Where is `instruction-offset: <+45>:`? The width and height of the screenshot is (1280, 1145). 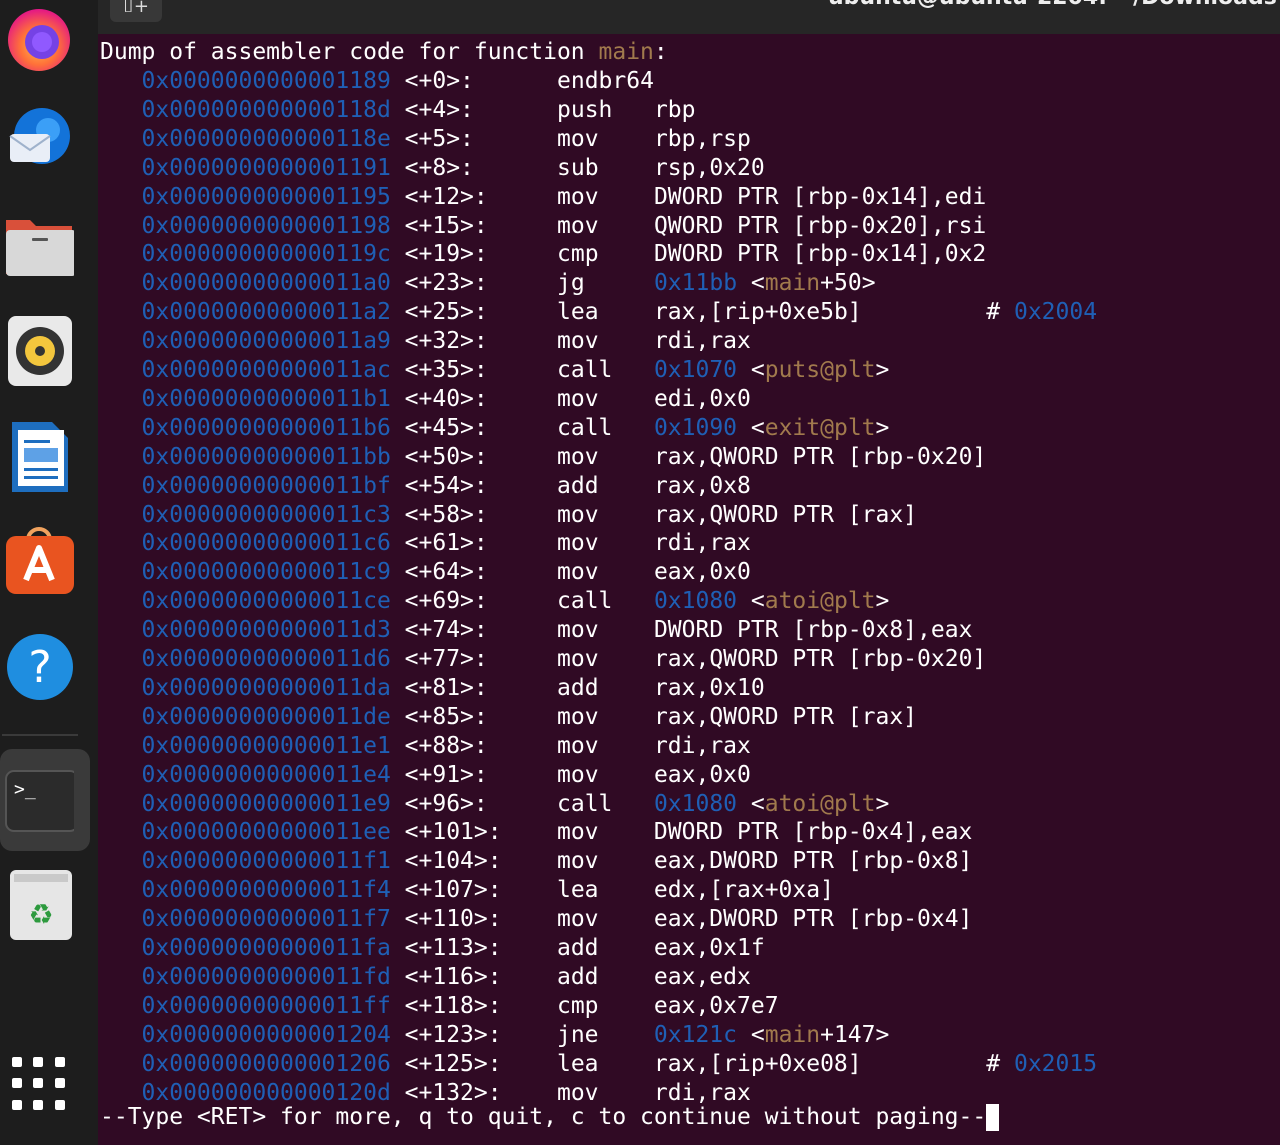
instruction-offset: <+45>: is located at coordinates (446, 427).